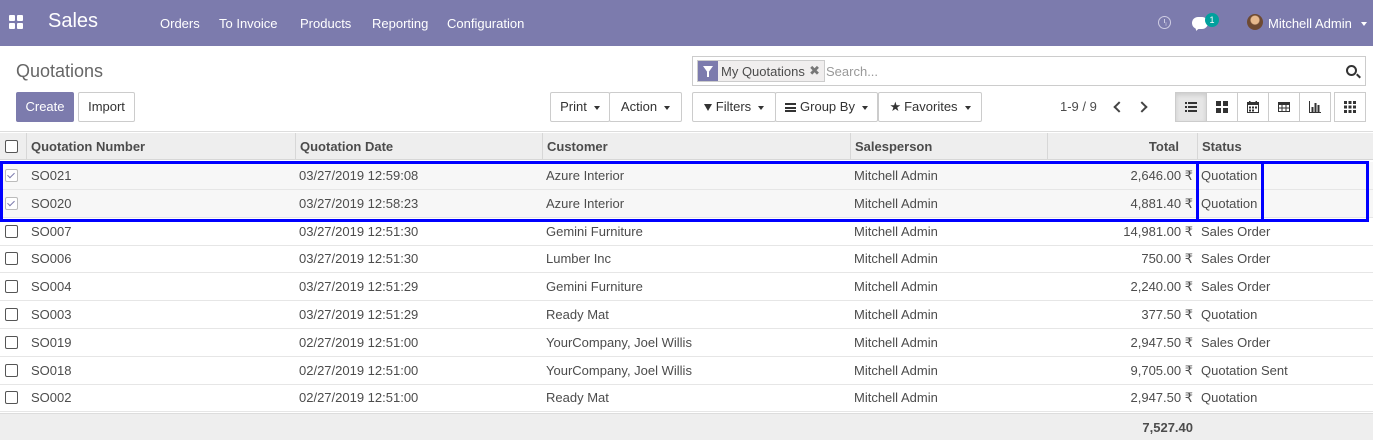 The image size is (1373, 440). Describe the element at coordinates (791, 108) in the screenshot. I see `group-by-icon` at that location.